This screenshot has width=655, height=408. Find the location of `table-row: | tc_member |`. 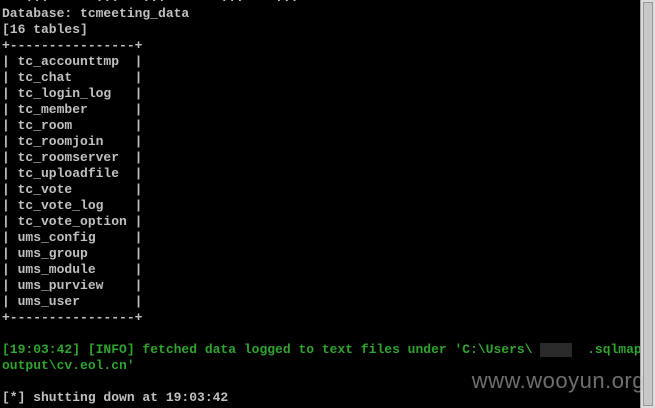

table-row: | tc_member | is located at coordinates (72, 109).